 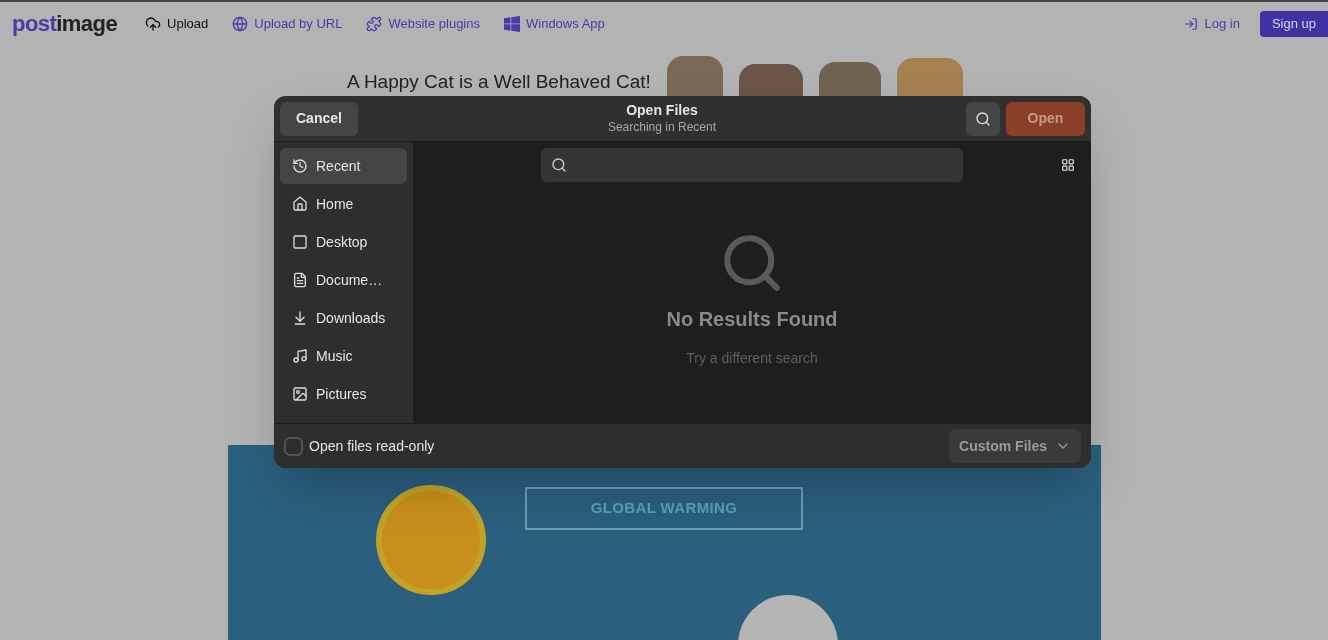 I want to click on sidebar-item: Home, so click(x=343, y=204).